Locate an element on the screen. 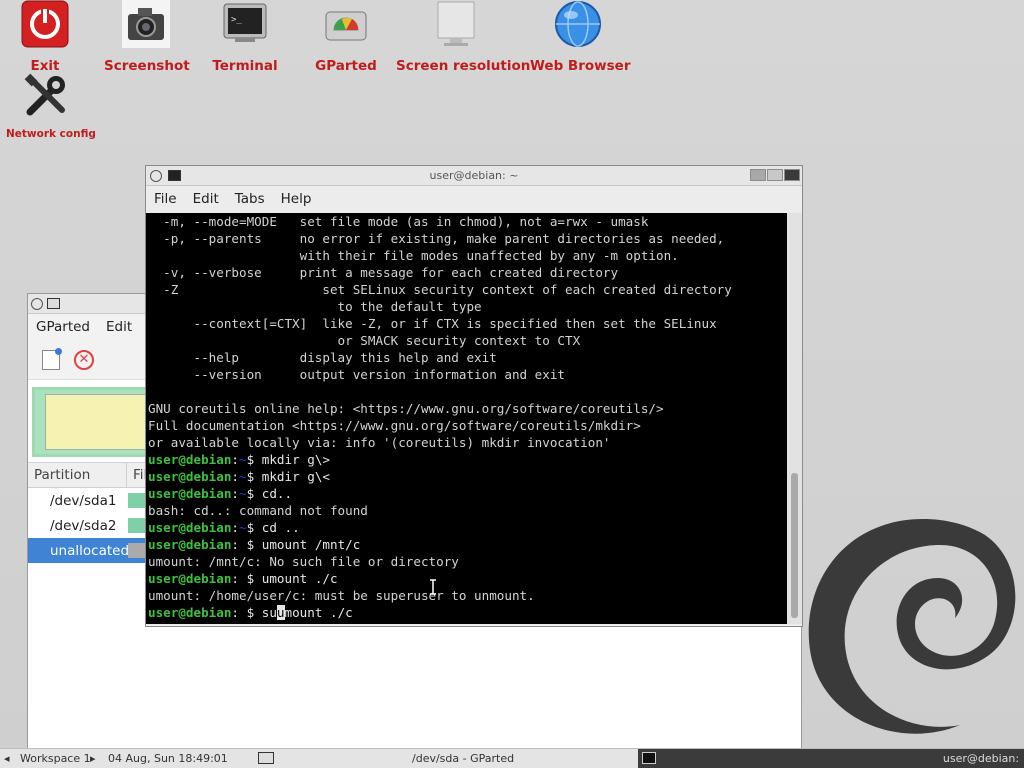  desktop-icon-label: Network config is located at coordinates (51, 134).